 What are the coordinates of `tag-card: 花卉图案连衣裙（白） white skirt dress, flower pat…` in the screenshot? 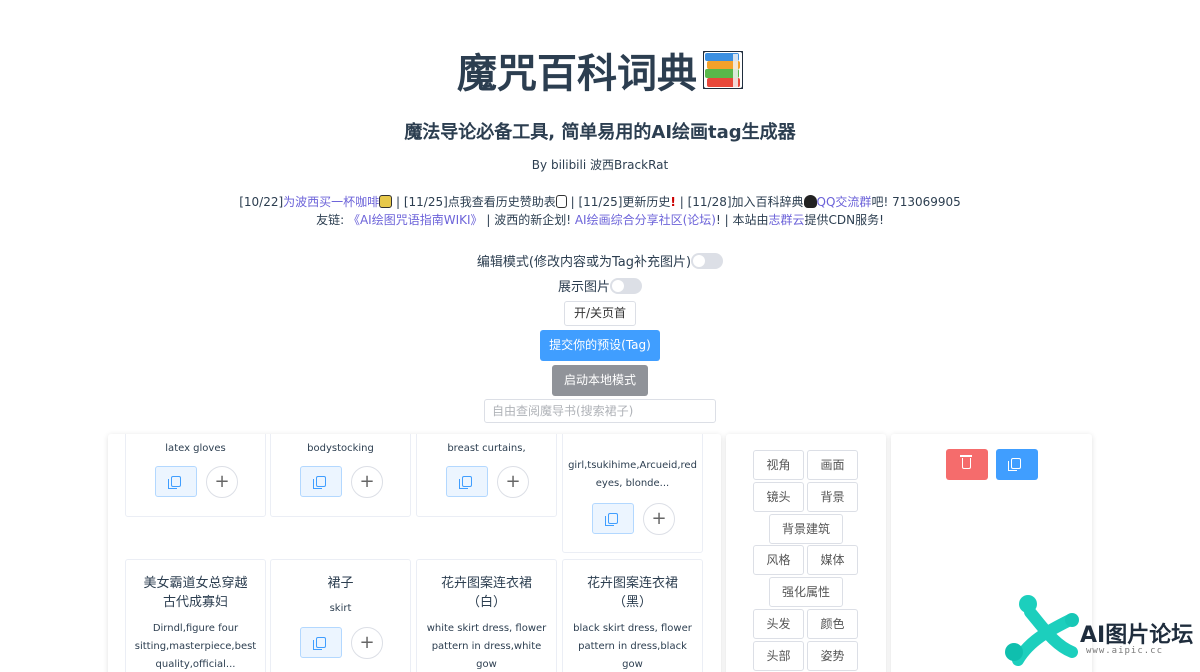 It's located at (486, 615).